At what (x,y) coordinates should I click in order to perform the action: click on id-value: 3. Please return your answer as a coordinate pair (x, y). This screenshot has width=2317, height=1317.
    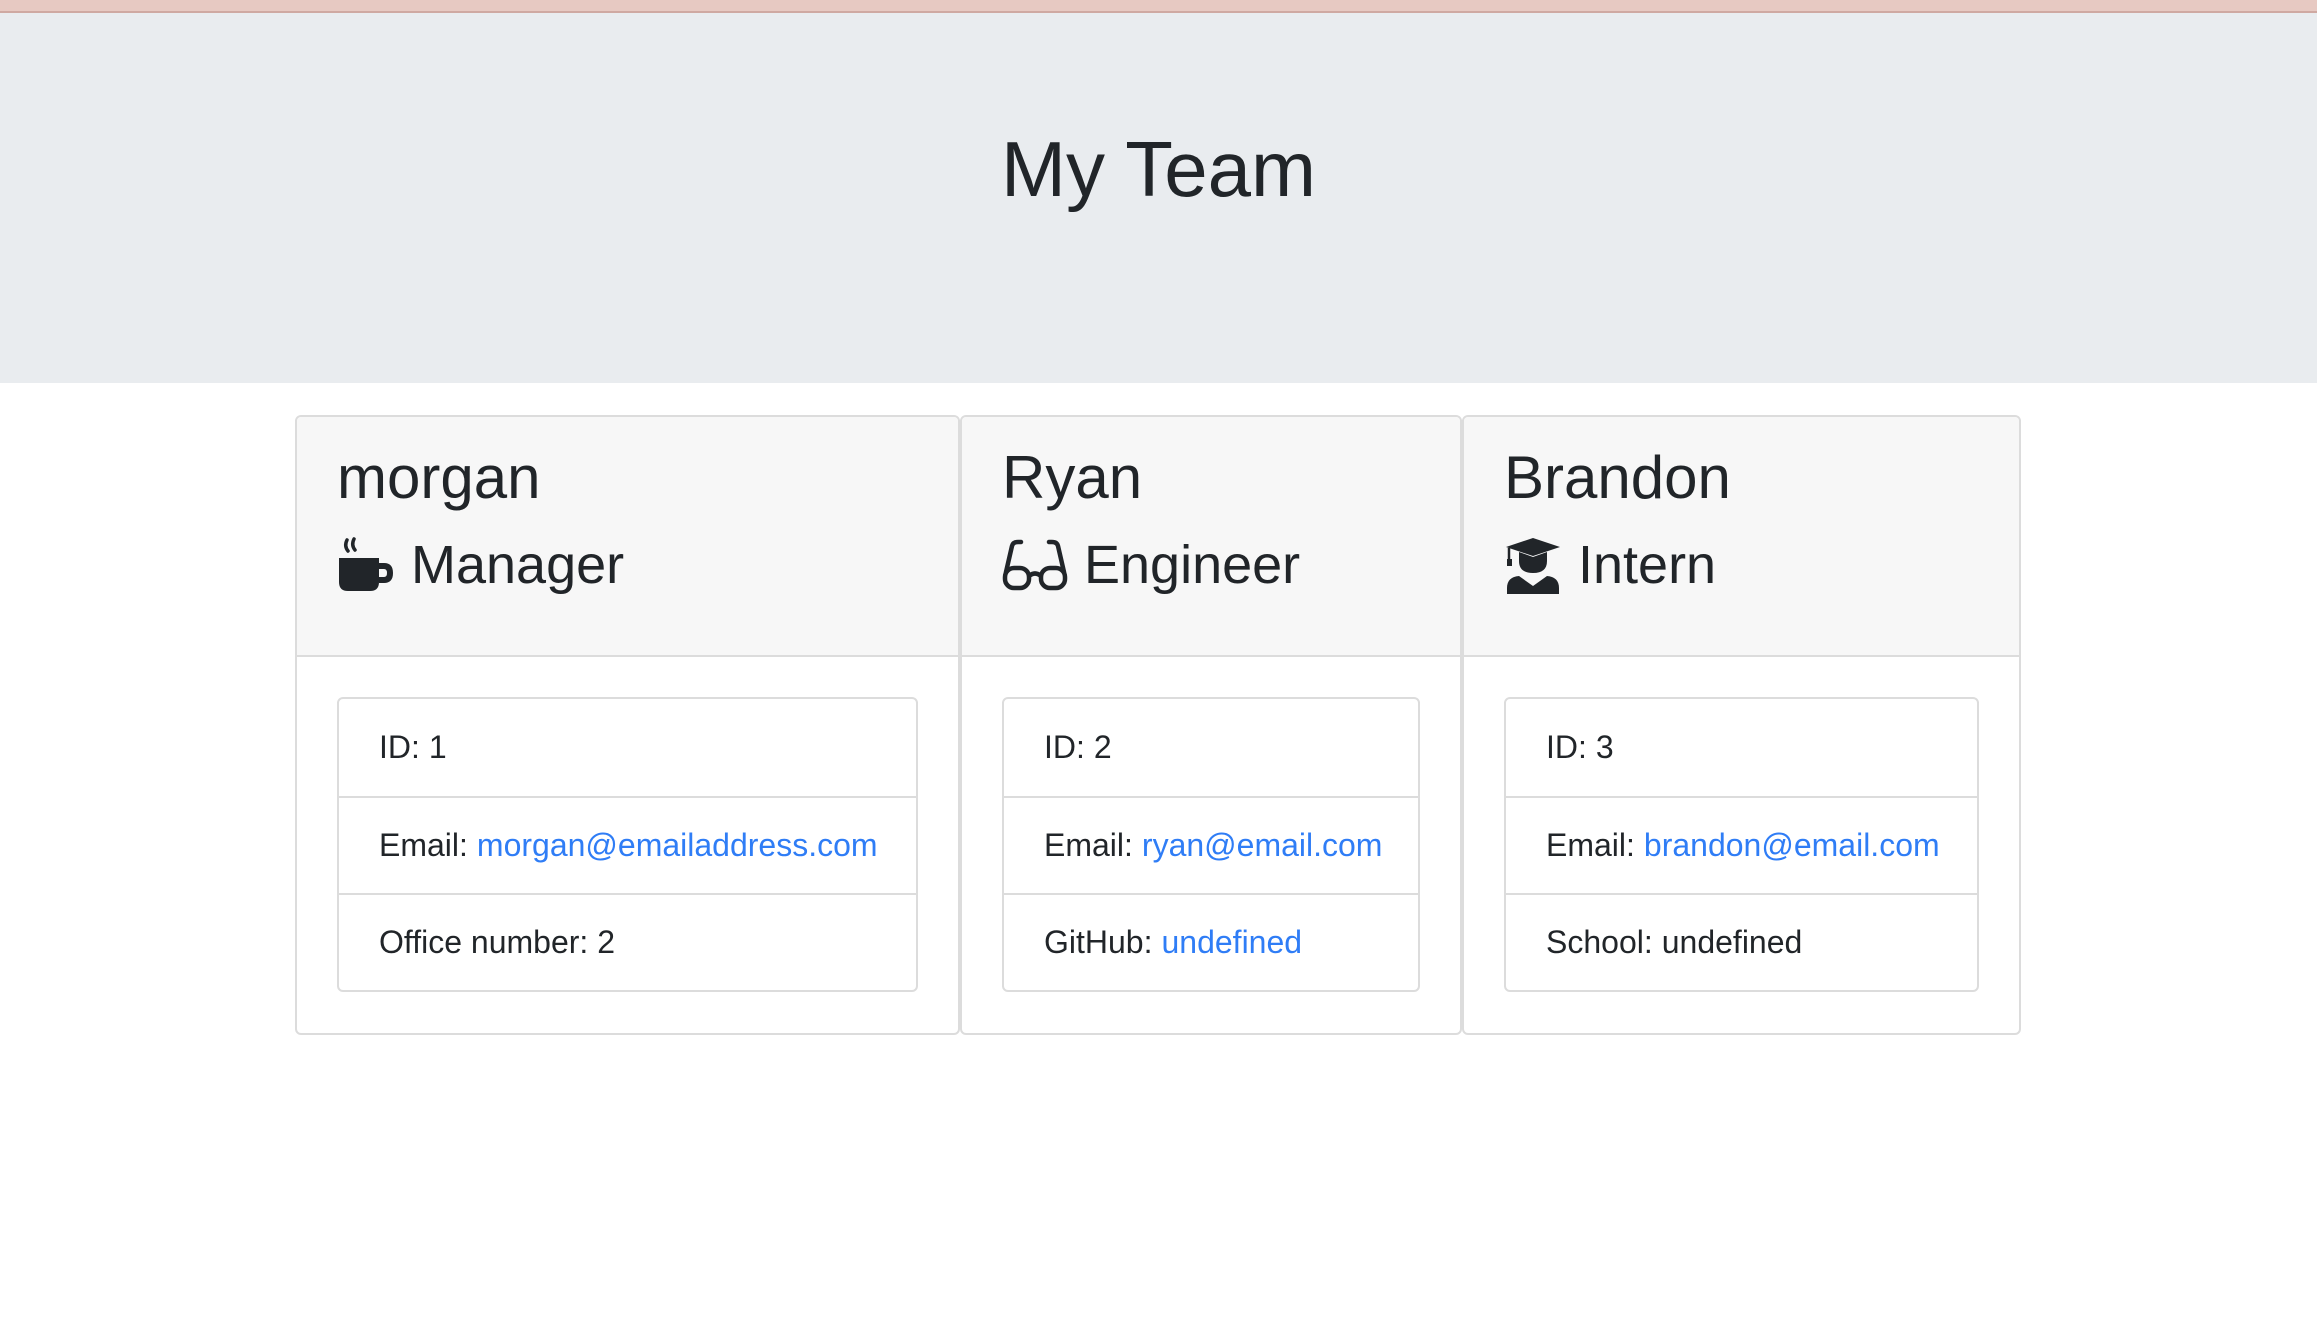
    Looking at the image, I should click on (1604, 747).